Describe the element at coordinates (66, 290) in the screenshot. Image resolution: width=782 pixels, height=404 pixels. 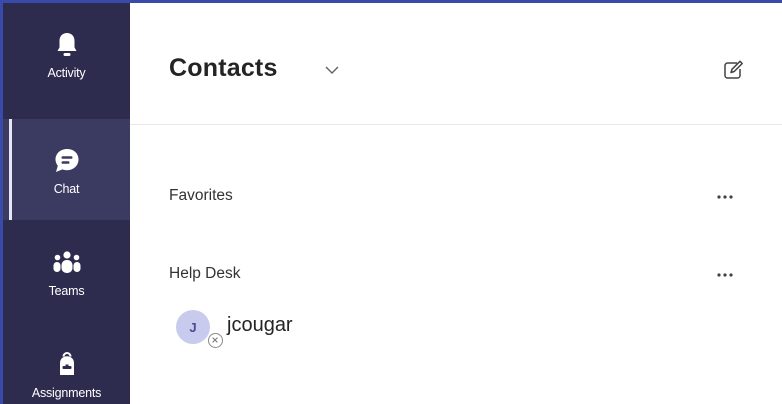
I see `rail-label-teams: Teams` at that location.